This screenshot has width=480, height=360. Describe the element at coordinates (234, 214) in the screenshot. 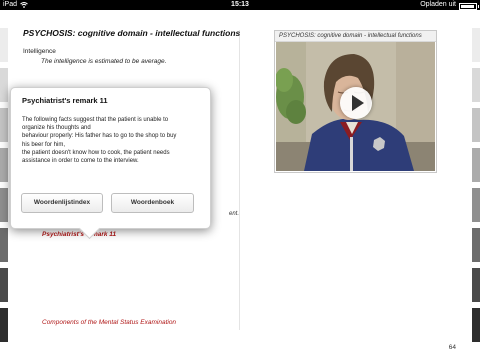

I see `partial-body-text: ent.` at that location.